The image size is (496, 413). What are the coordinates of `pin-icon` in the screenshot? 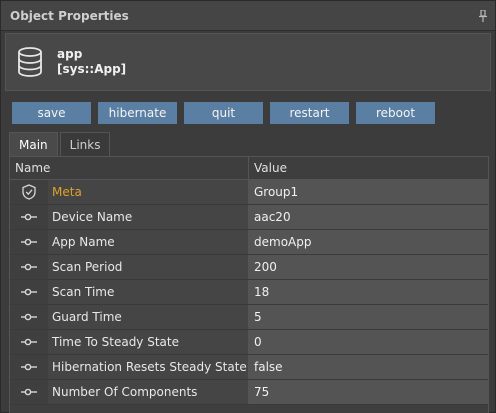 It's located at (483, 16).